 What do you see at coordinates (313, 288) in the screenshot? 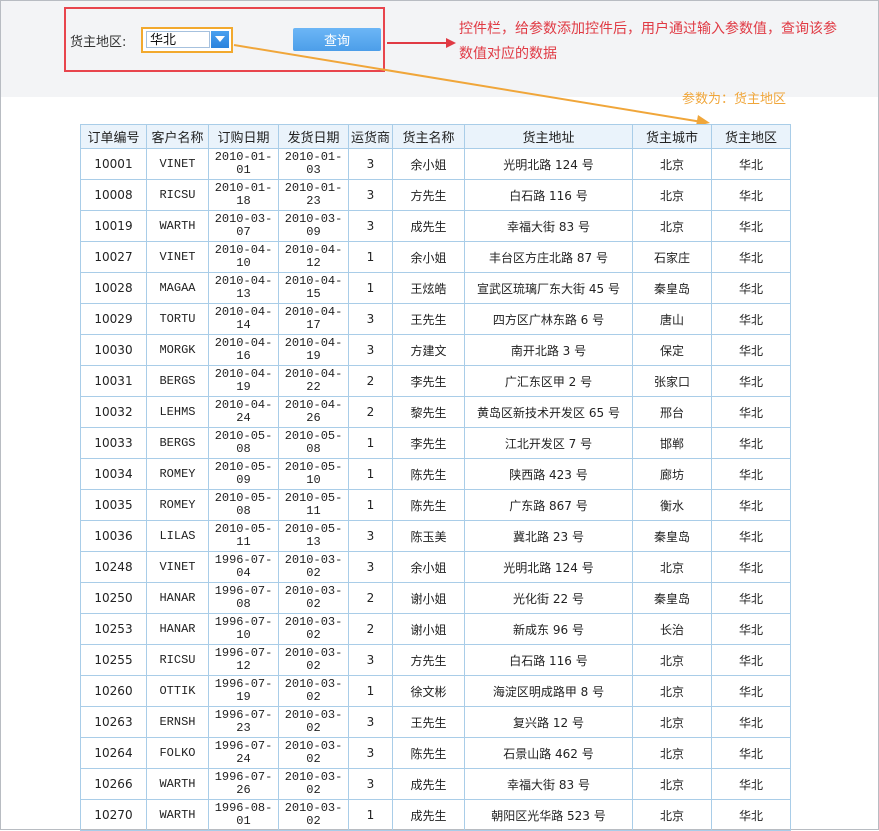
I see `table-cell: 2010-04- 15` at bounding box center [313, 288].